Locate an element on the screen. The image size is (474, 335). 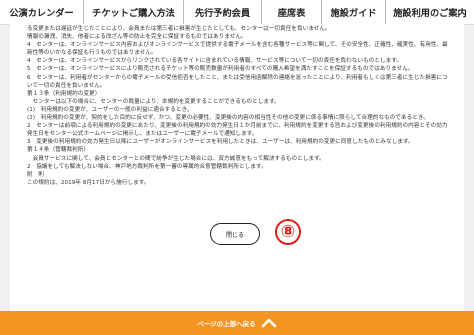
close-button: 閉じる is located at coordinates (235, 234).